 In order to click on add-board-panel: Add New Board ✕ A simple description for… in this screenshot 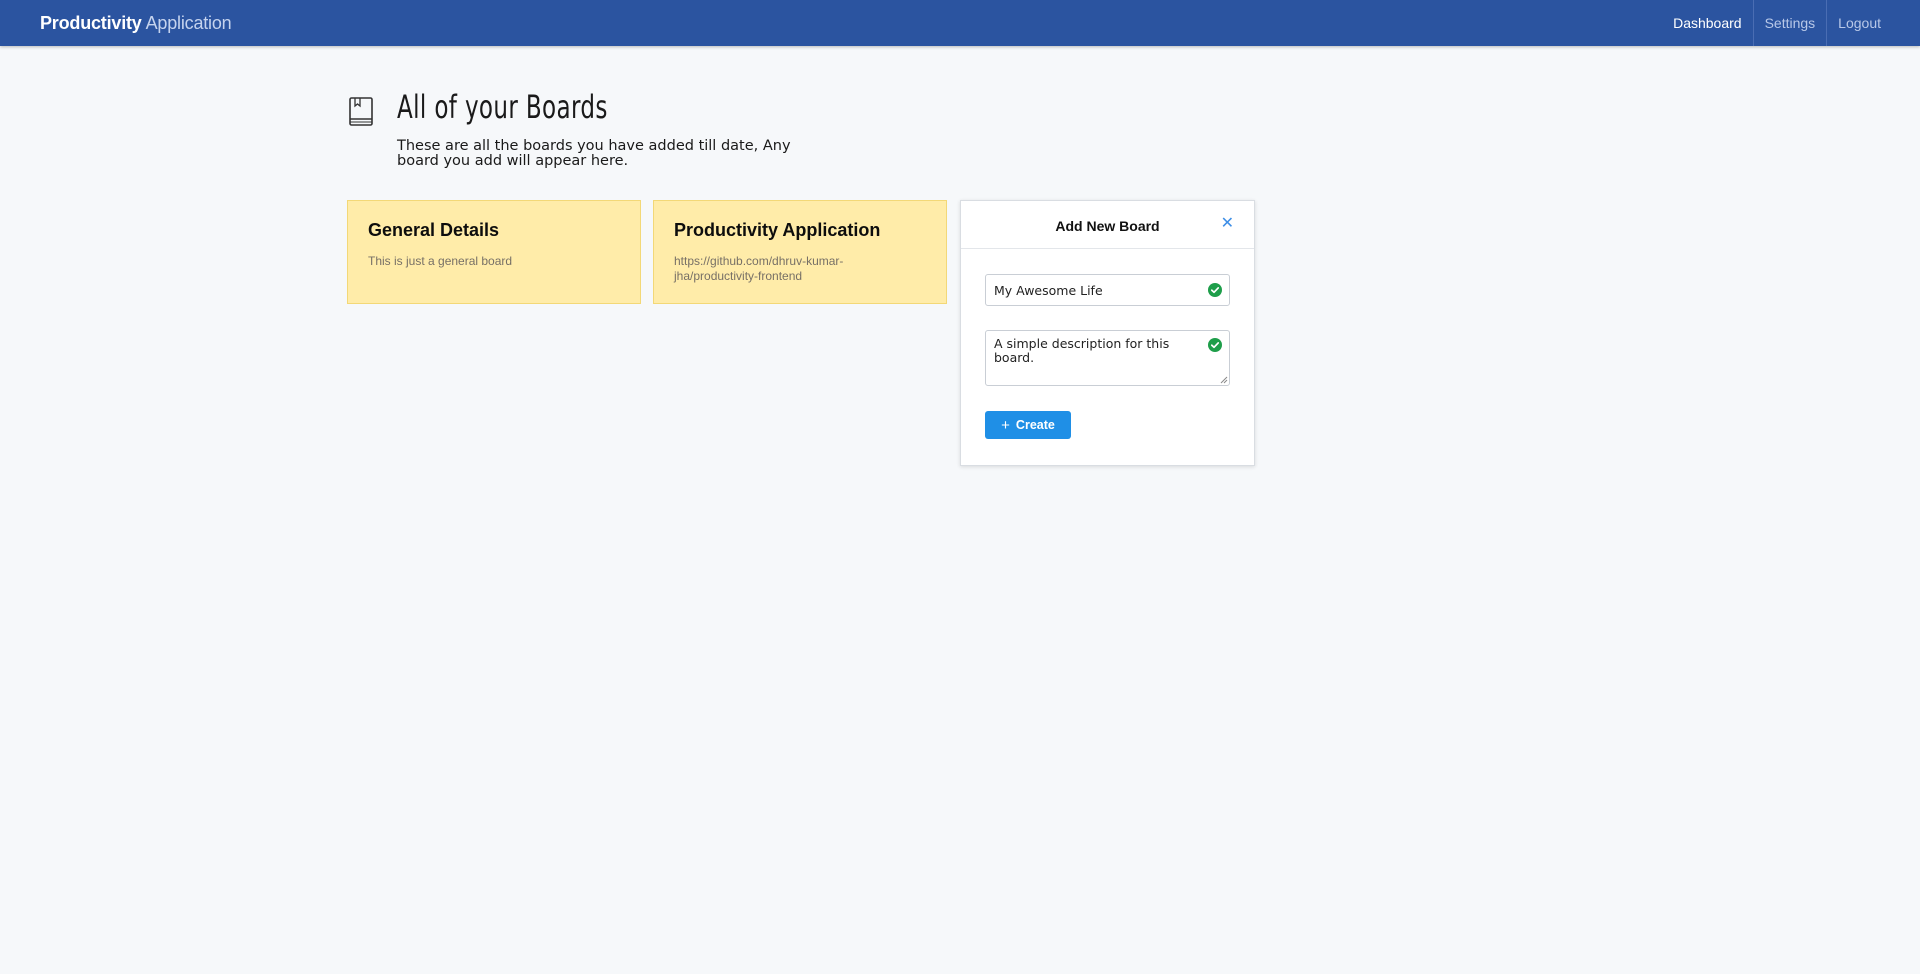, I will do `click(1107, 333)`.